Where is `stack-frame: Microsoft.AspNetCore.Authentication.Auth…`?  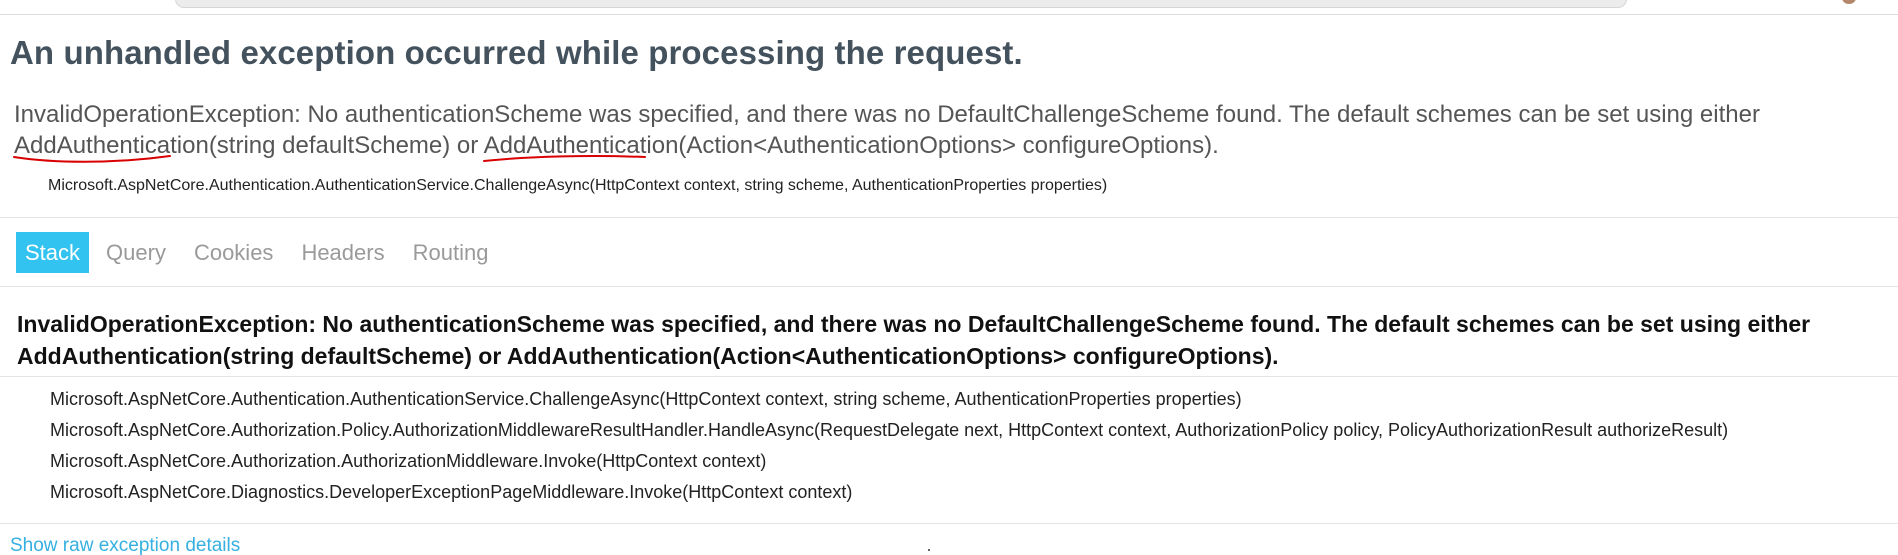
stack-frame: Microsoft.AspNetCore.Authentication.Auth… is located at coordinates (889, 399).